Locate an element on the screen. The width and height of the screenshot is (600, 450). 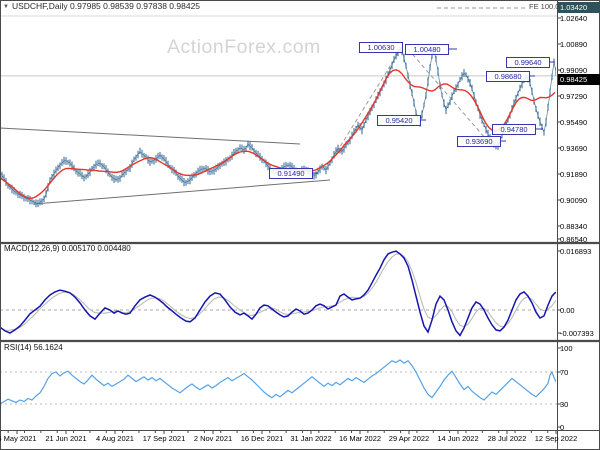
price-tick-label: 0.93690 is located at coordinates (574, 148).